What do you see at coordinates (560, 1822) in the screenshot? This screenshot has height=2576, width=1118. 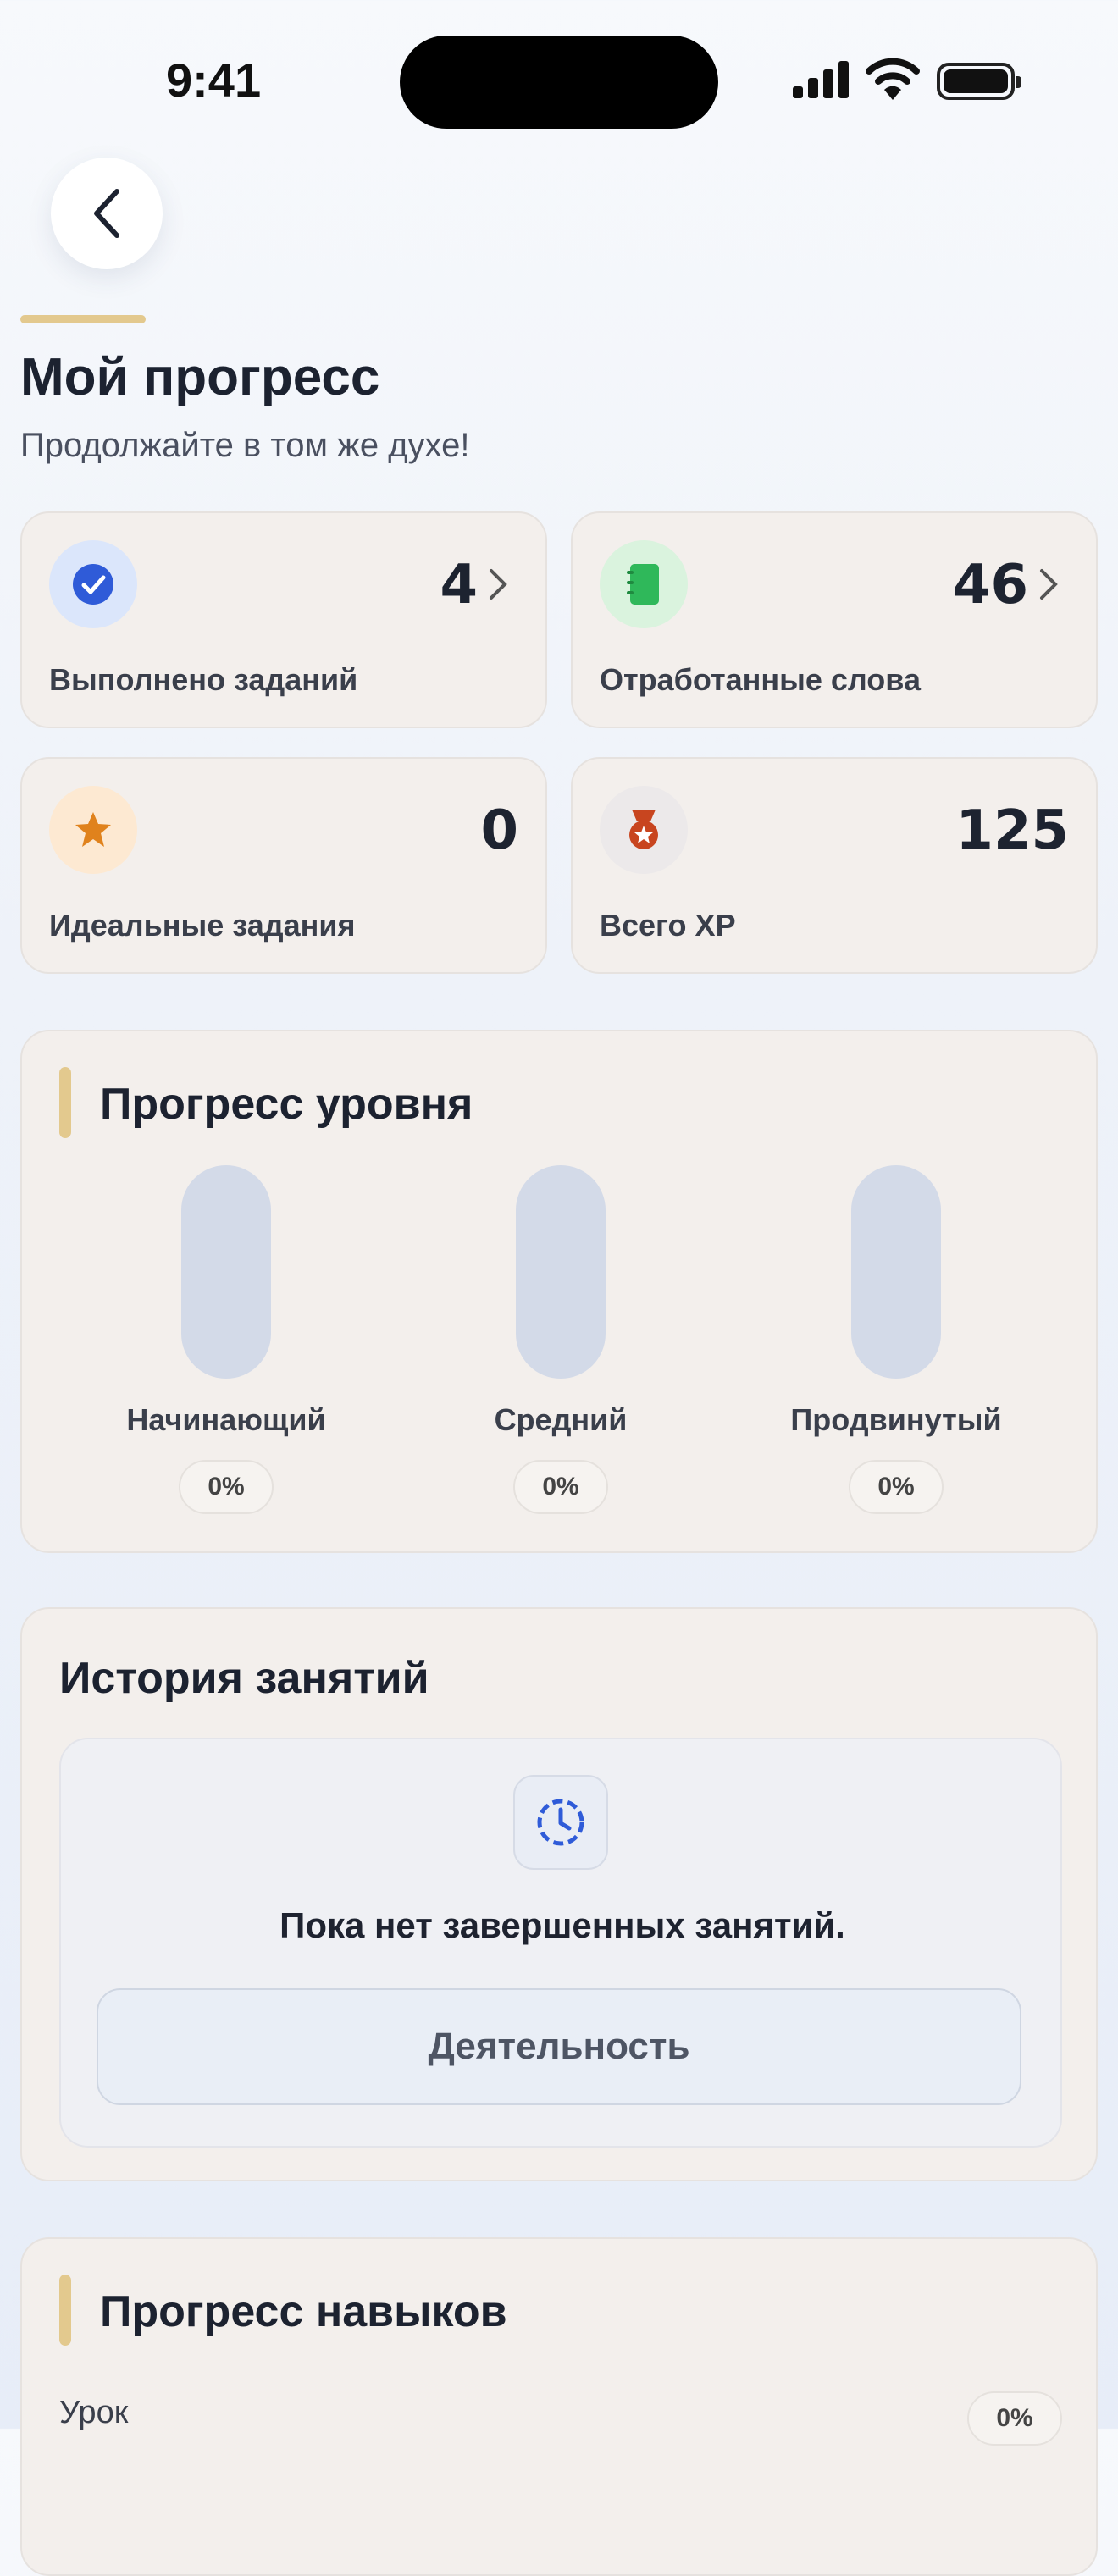 I see `clock-history-icon` at bounding box center [560, 1822].